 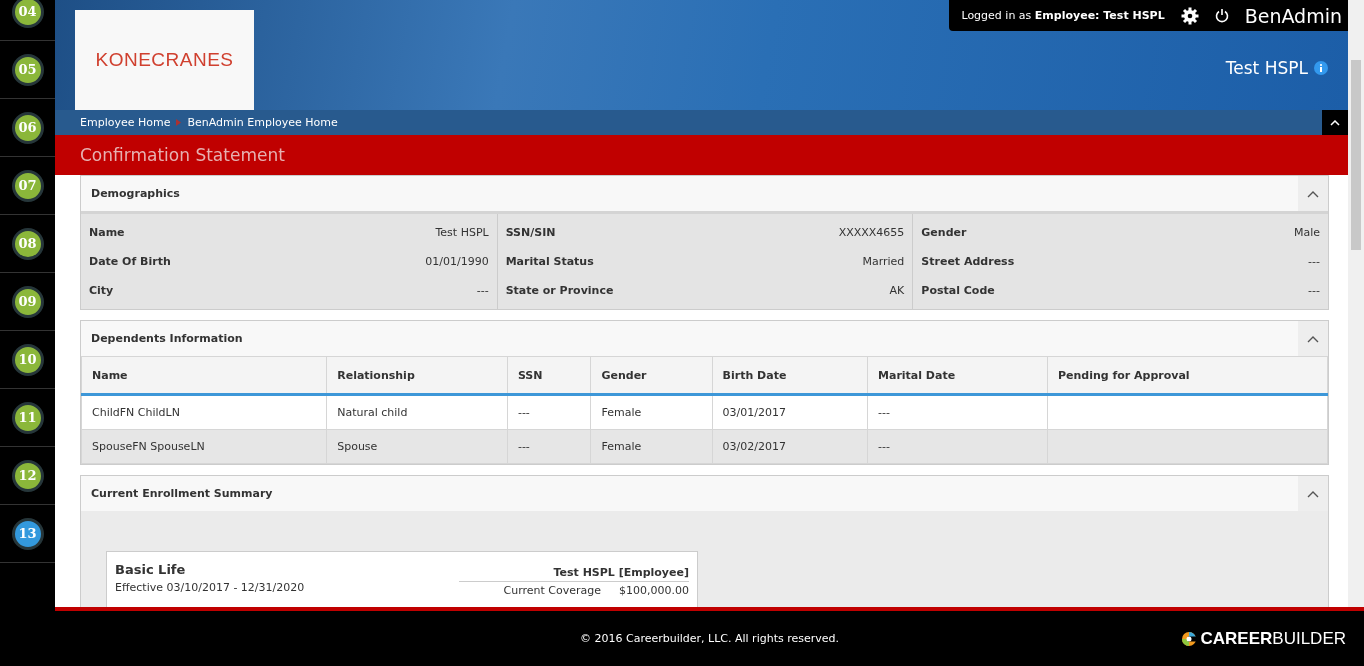 What do you see at coordinates (790, 446) in the screenshot?
I see `table-cell: 03/02/2017` at bounding box center [790, 446].